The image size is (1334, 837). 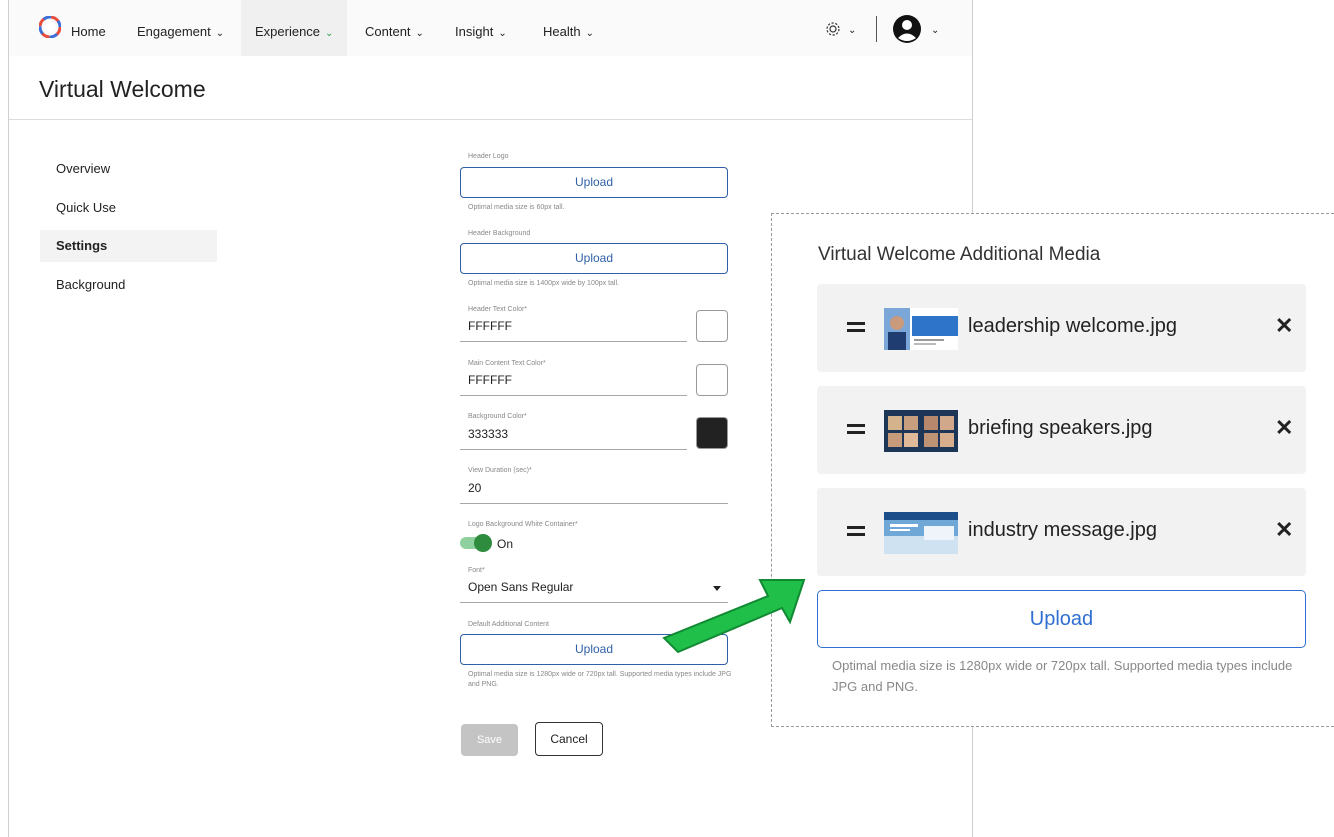 What do you see at coordinates (594, 182) in the screenshot?
I see `header-logo-upload-button: Upload` at bounding box center [594, 182].